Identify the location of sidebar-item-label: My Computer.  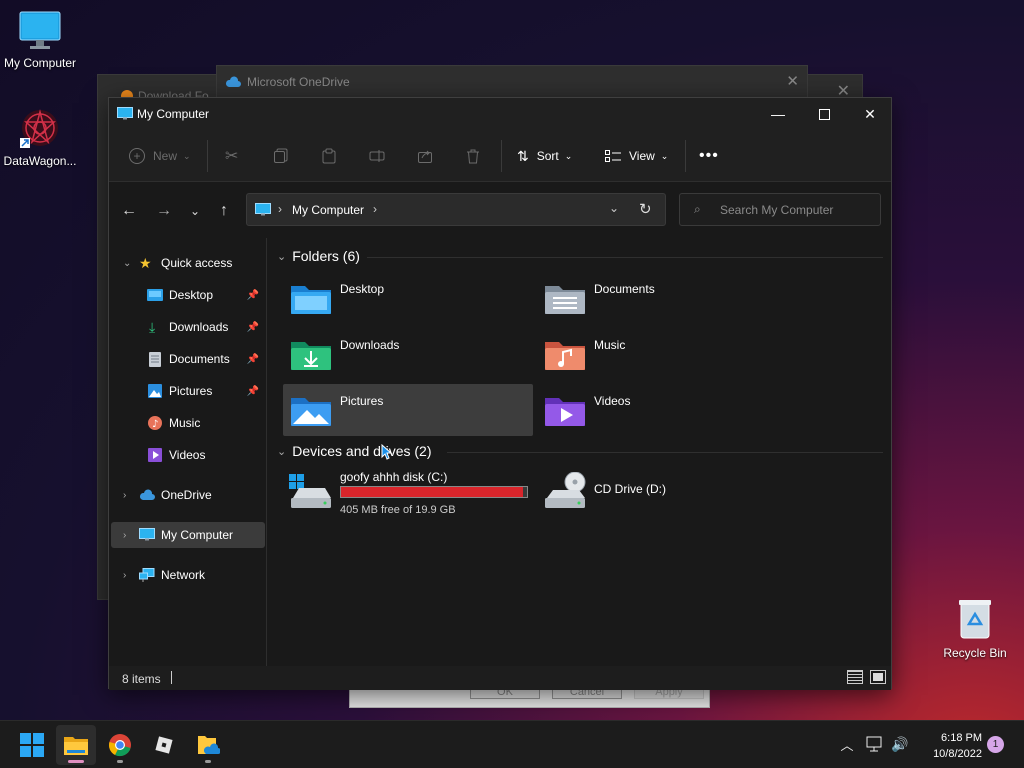
(197, 535).